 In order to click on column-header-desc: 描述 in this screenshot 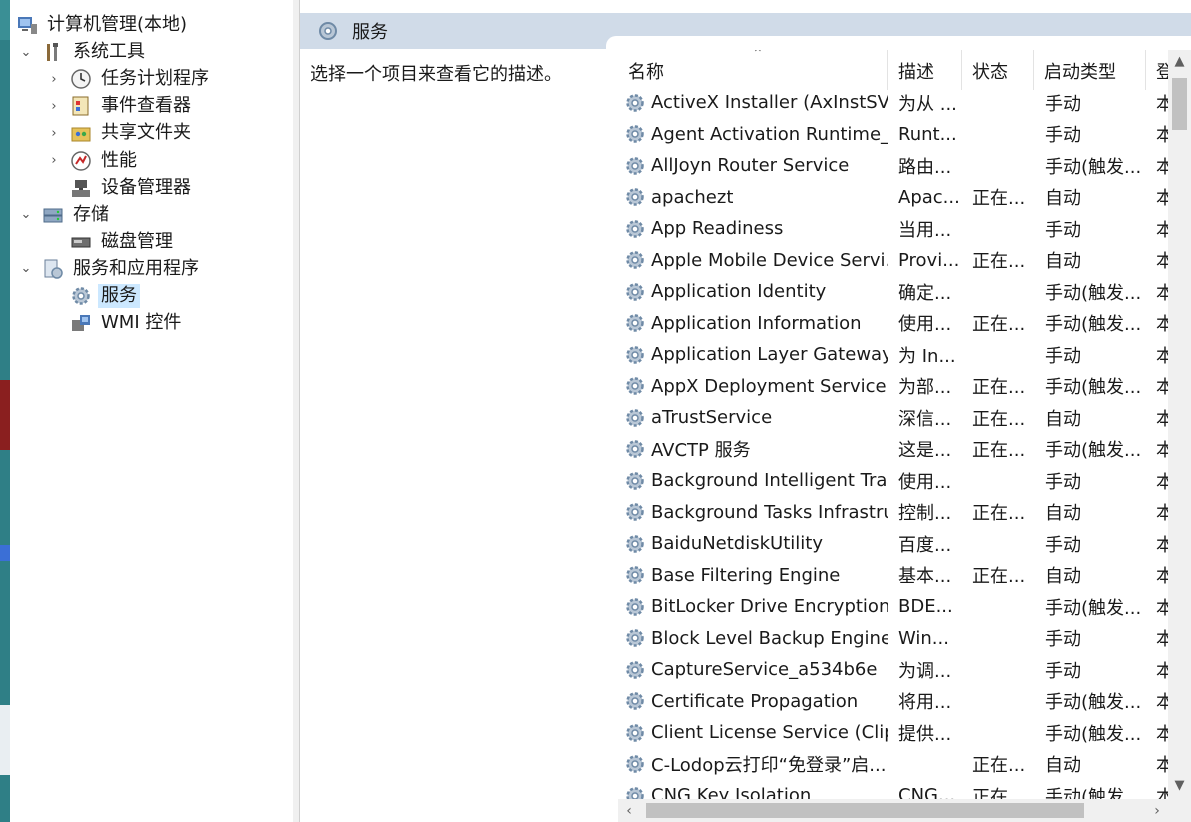, I will do `click(925, 70)`.